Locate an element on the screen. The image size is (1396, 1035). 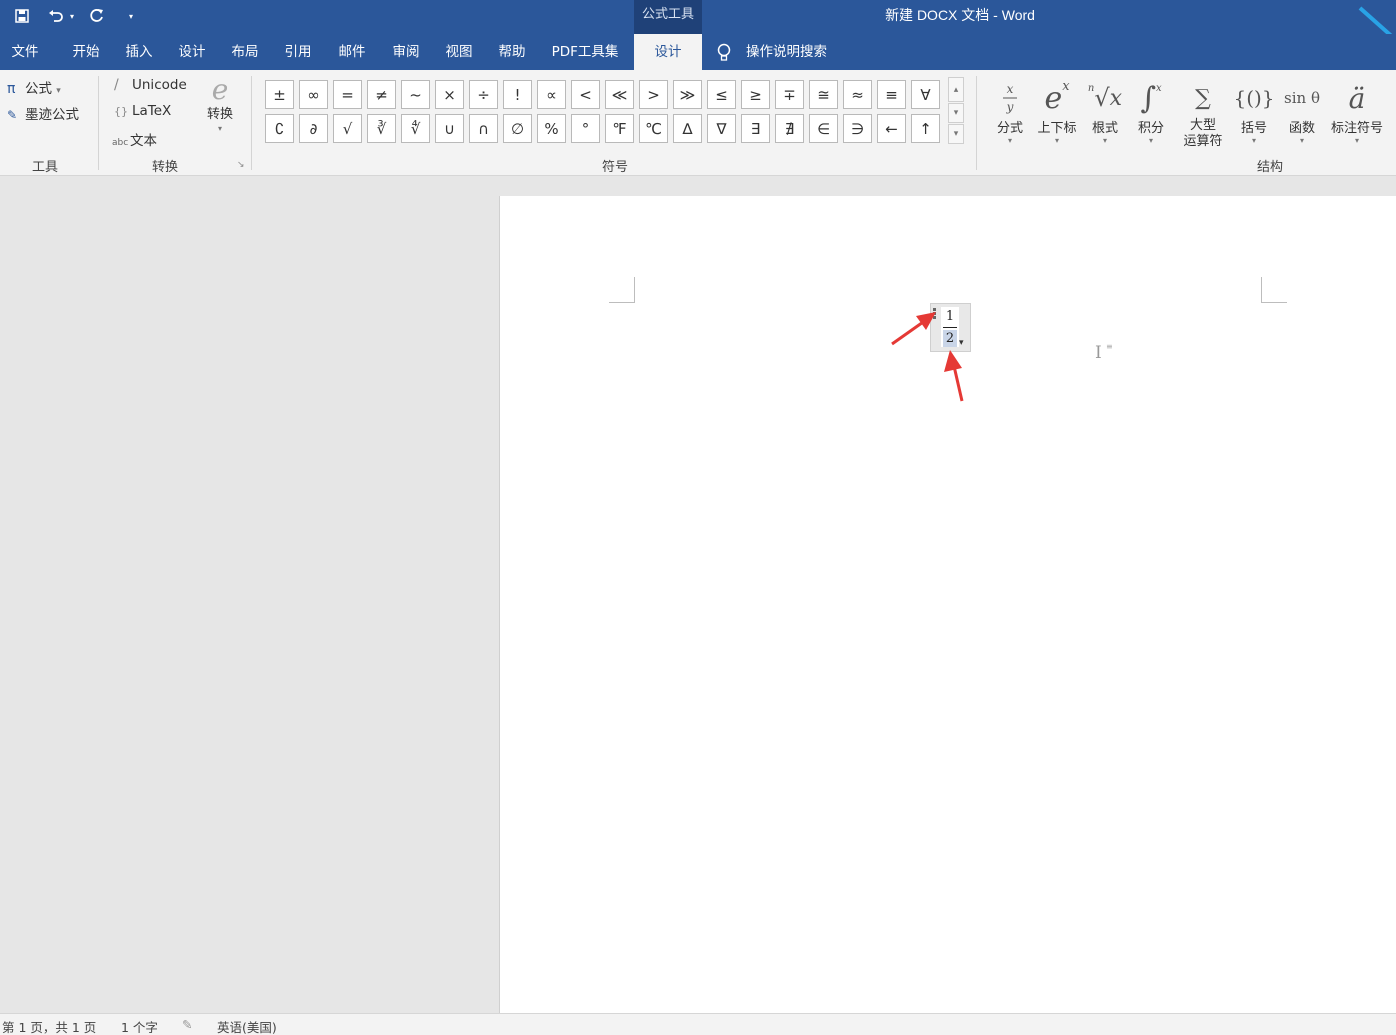
undo-dropdown-icon: ▾ is located at coordinates (72, 16).